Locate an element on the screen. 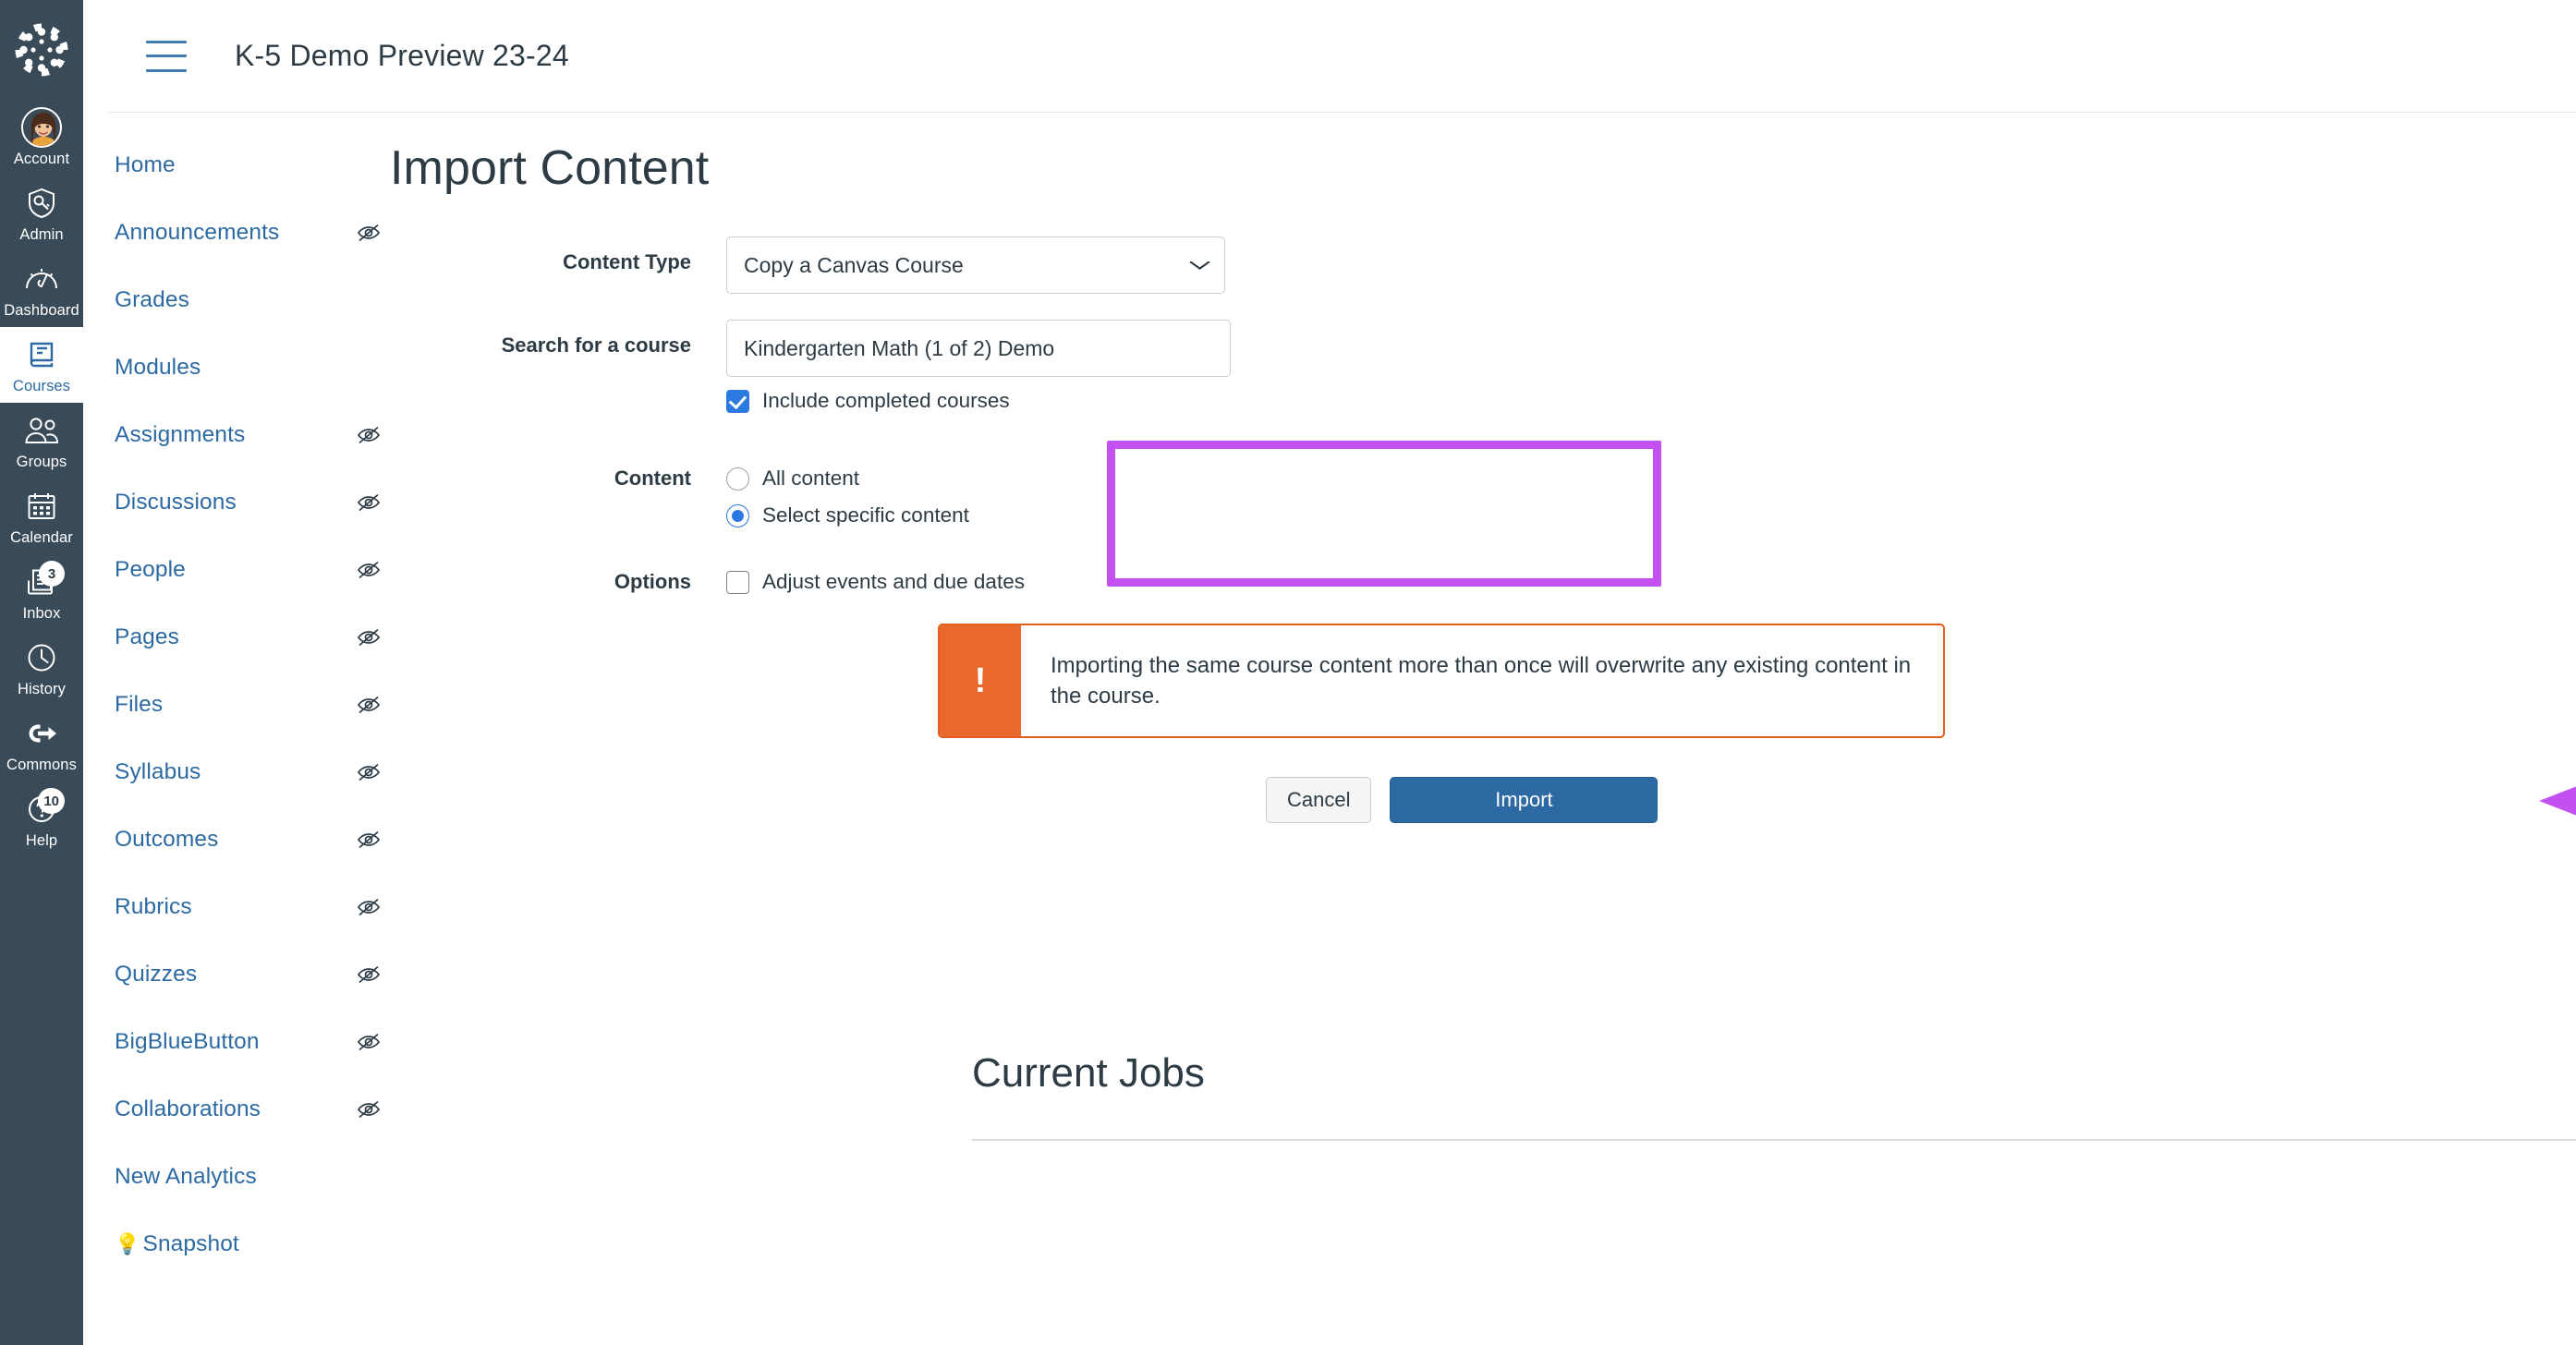  course-nav-item-announcements: Announcements is located at coordinates (249, 232).